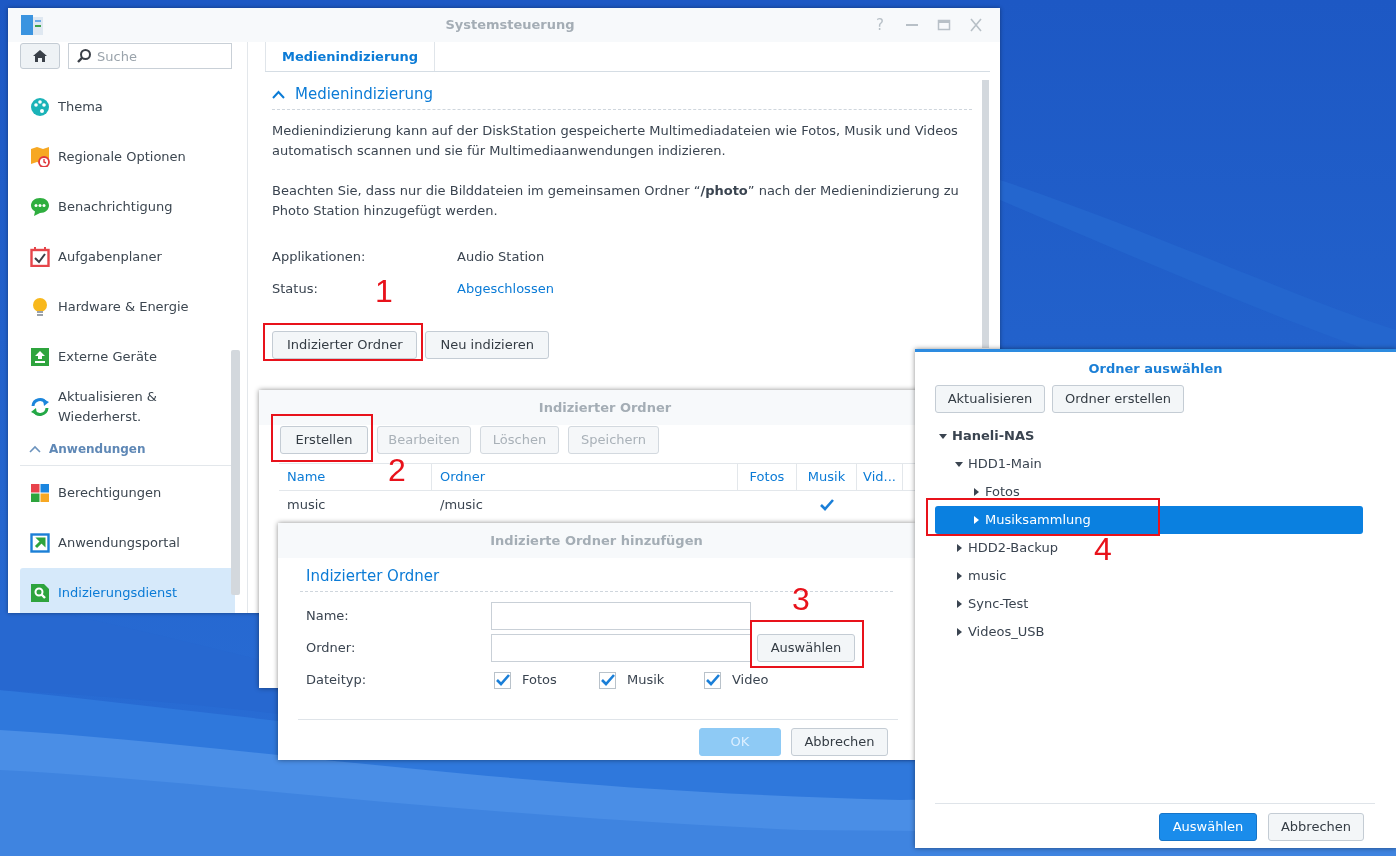  Describe the element at coordinates (463, 477) in the screenshot. I see `column-header: Ordner` at that location.